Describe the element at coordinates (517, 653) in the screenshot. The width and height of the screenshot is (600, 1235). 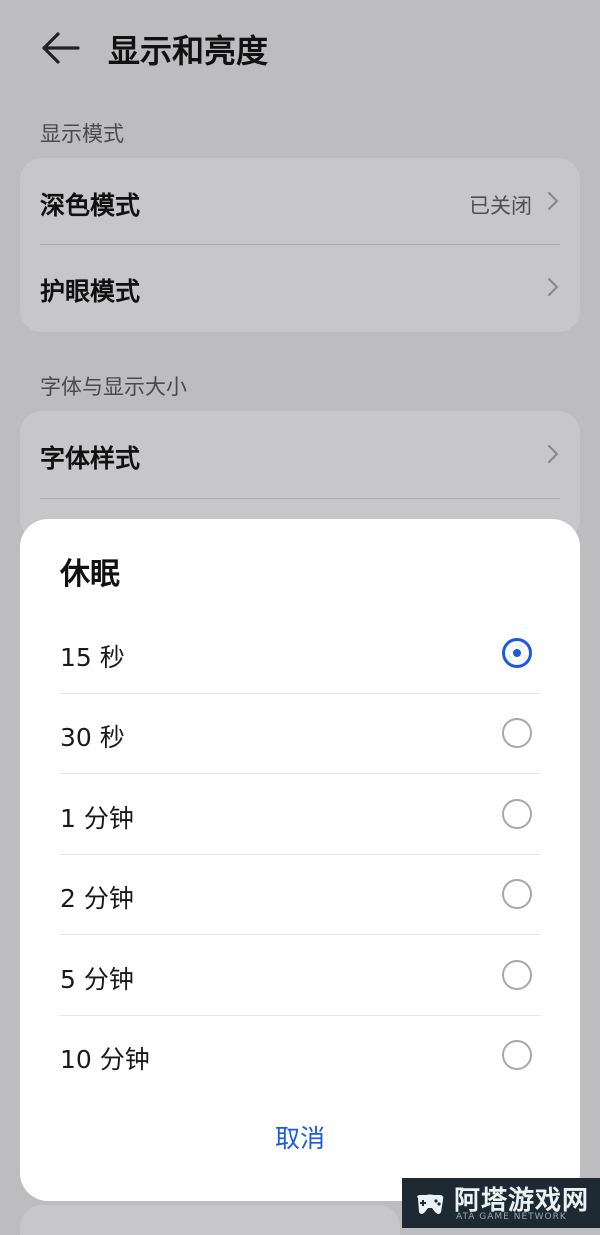
I see `radio-selected-icon` at that location.